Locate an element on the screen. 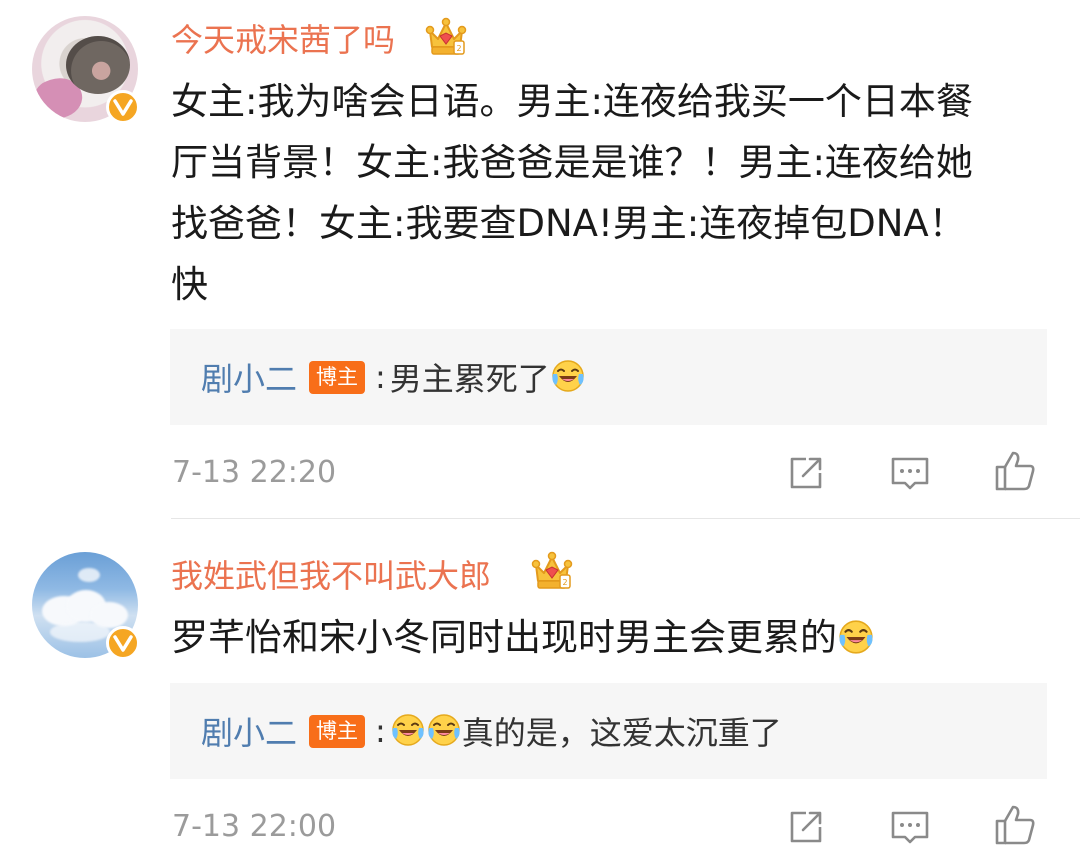 The width and height of the screenshot is (1080, 867). reply-line: 剧小二 博主 : 男主累死了 is located at coordinates (393, 377).